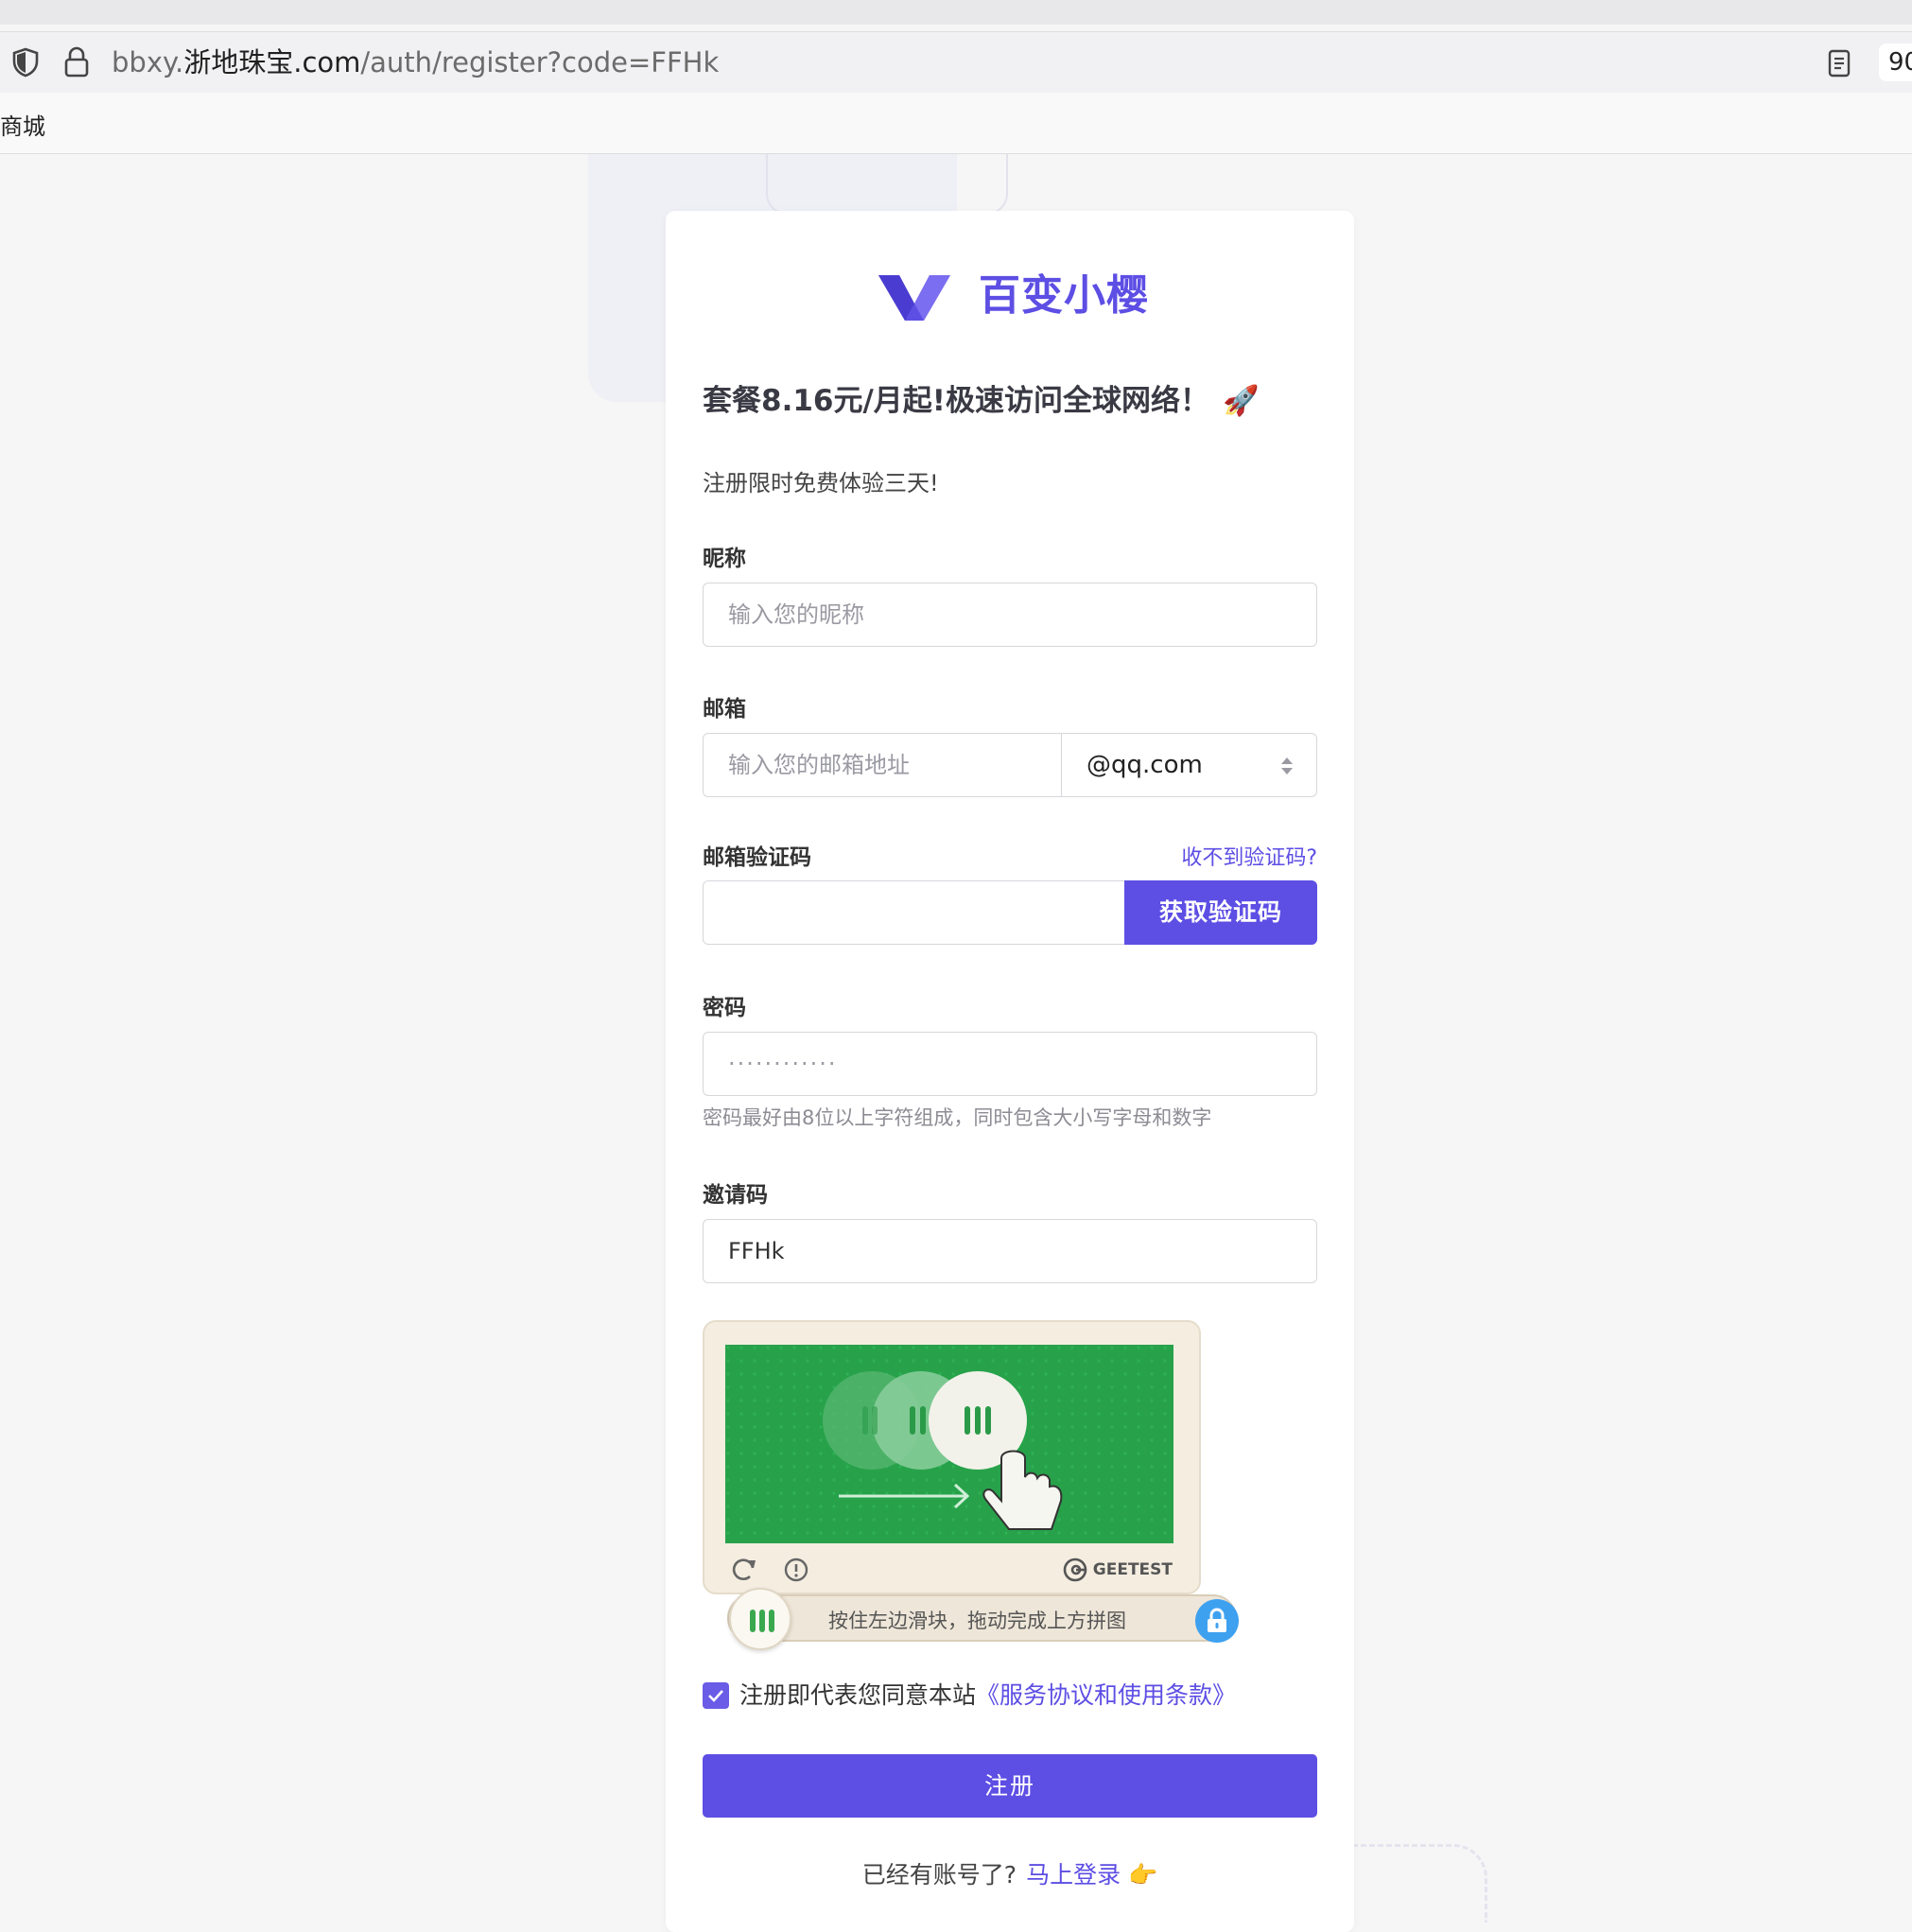  What do you see at coordinates (1106, 1695) in the screenshot?
I see `terms-link: 《服务协议和使用条款》` at bounding box center [1106, 1695].